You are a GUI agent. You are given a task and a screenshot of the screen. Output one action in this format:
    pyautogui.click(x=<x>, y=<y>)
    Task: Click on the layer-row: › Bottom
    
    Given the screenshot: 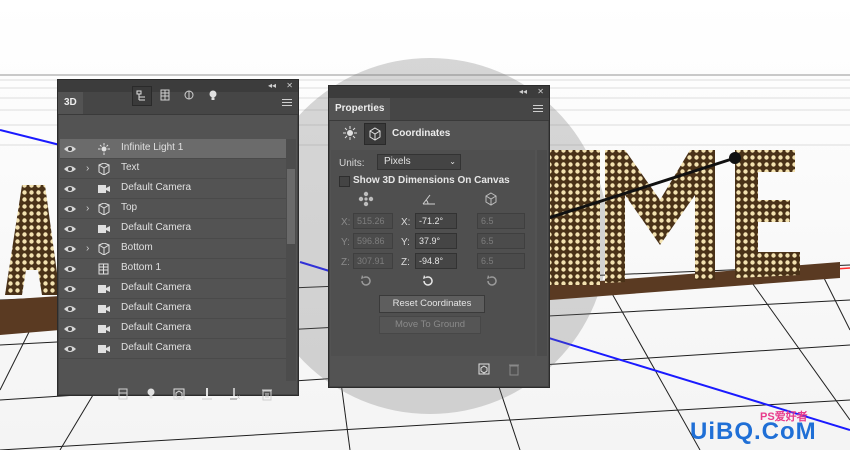 What is the action you would take?
    pyautogui.click(x=173, y=249)
    